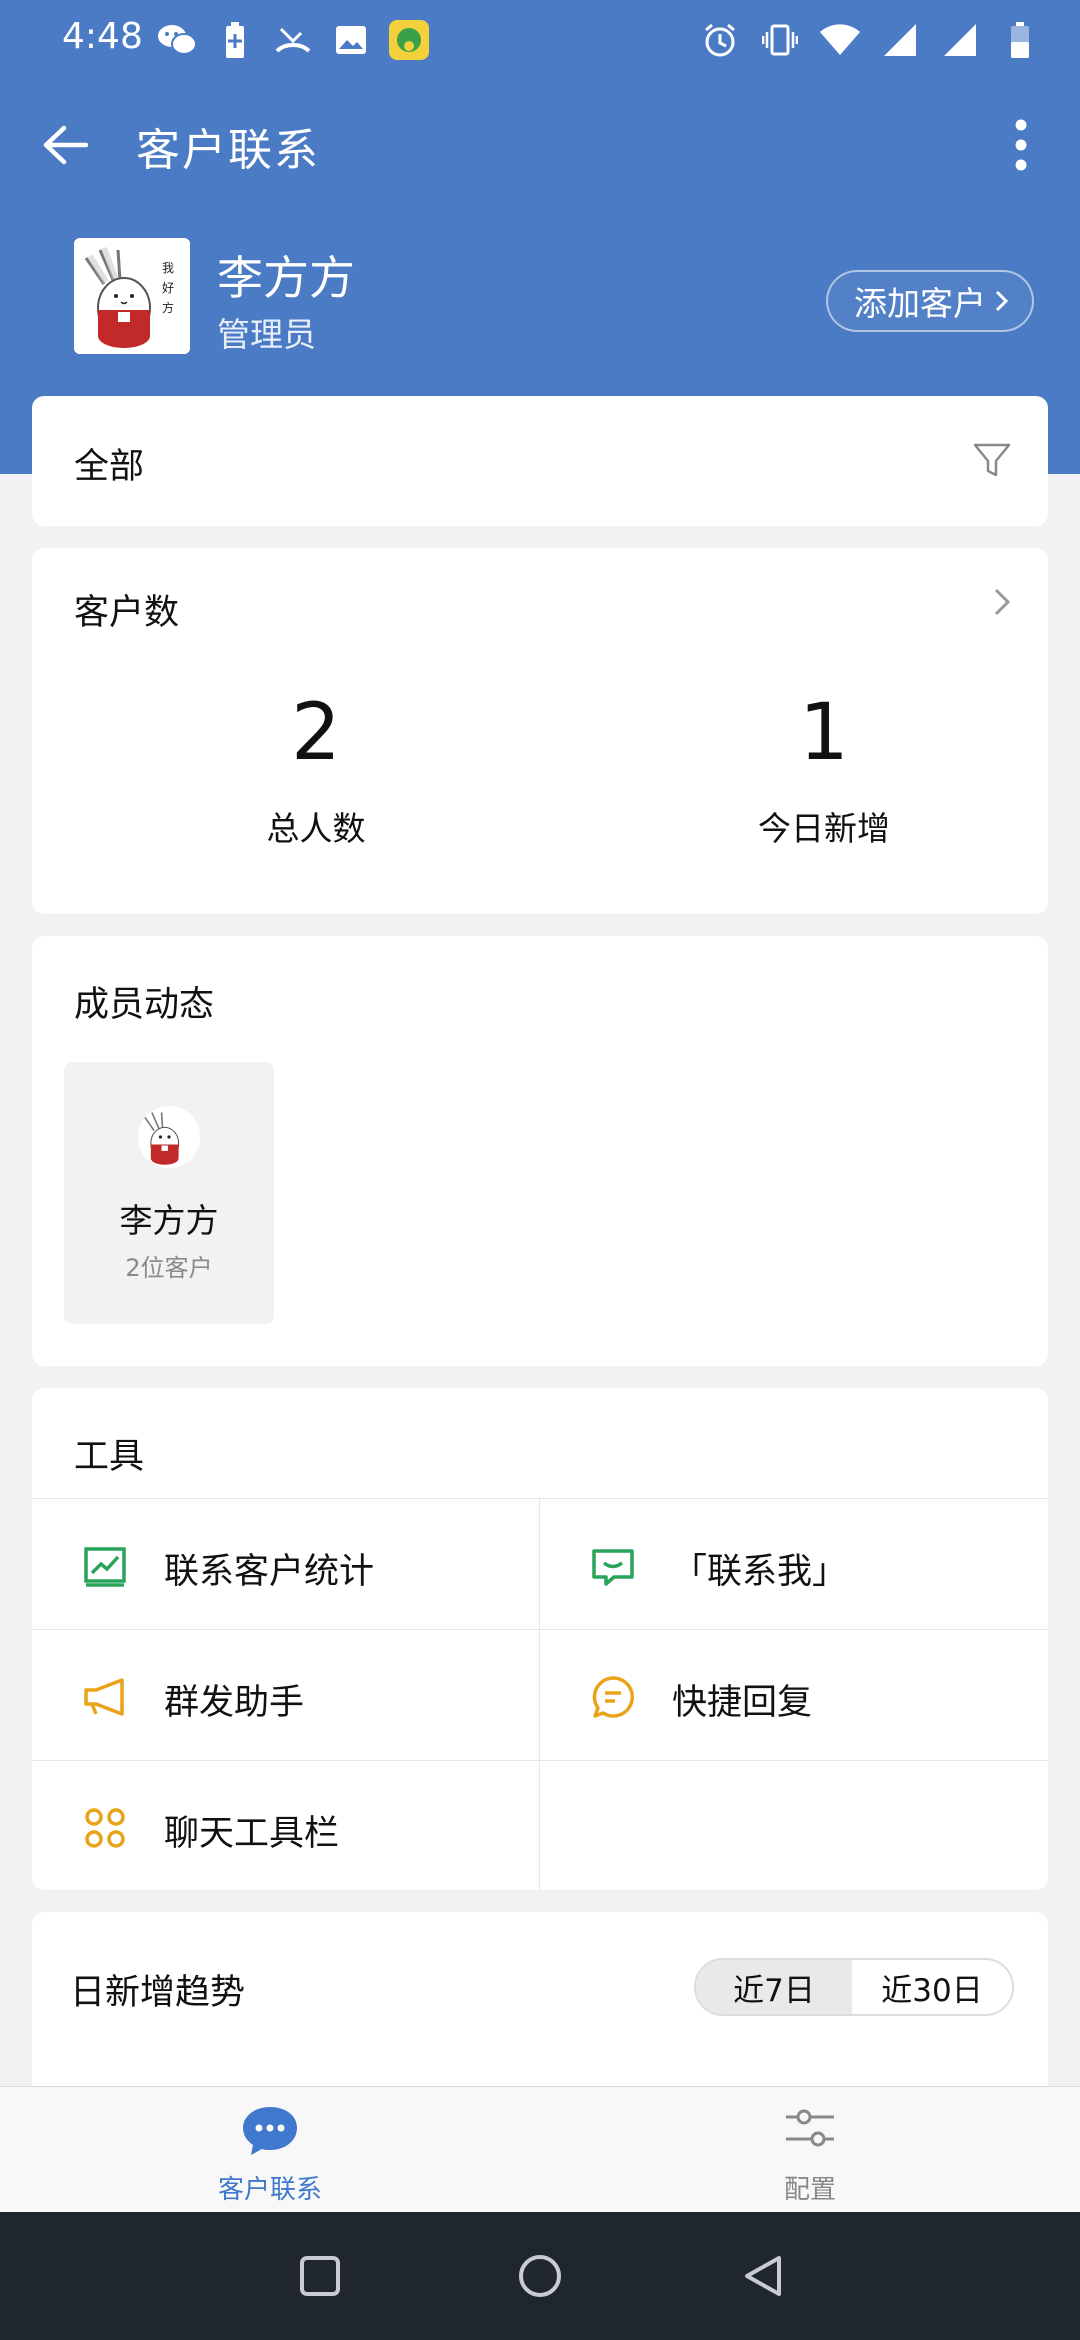 The image size is (1080, 2340). Describe the element at coordinates (824, 733) in the screenshot. I see `today-count-value: 1` at that location.